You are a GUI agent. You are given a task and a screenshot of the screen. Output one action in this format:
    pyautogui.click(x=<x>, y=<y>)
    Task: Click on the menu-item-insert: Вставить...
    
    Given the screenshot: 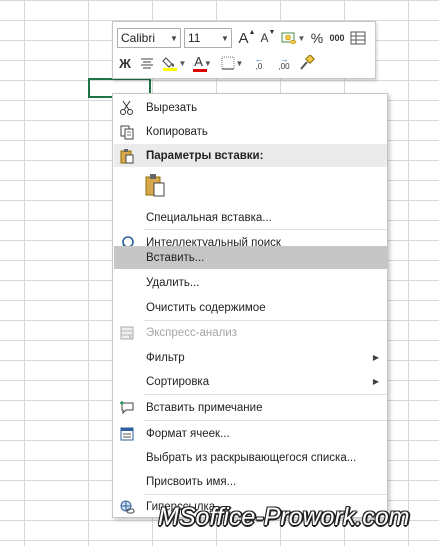 What is the action you would take?
    pyautogui.click(x=250, y=257)
    